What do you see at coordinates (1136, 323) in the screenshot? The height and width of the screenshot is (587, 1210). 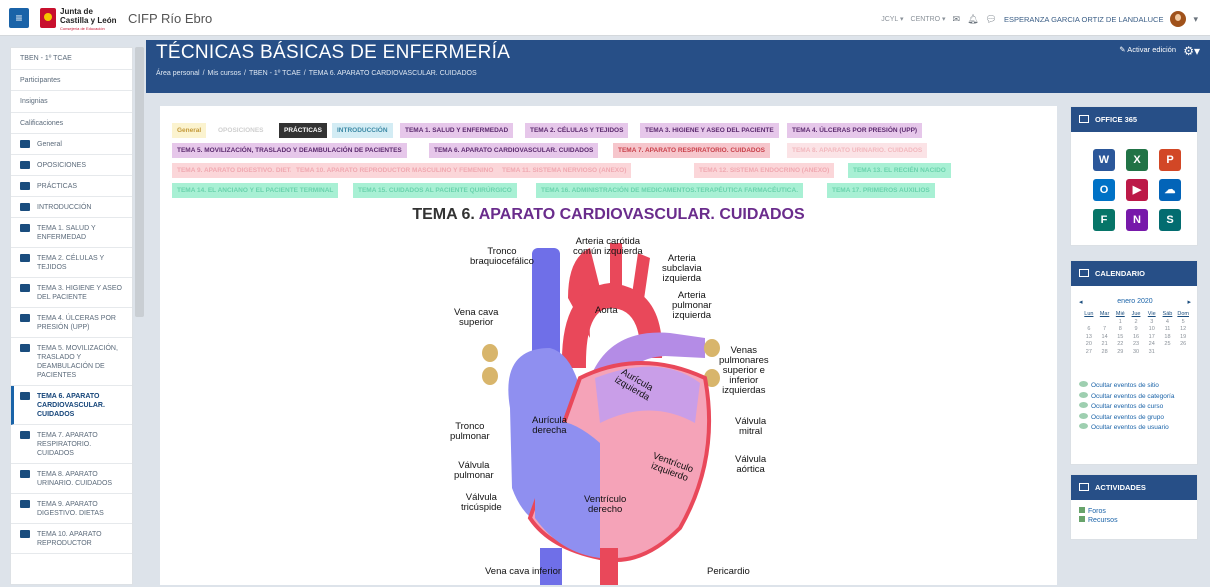 I see `calendar-day: 2` at bounding box center [1136, 323].